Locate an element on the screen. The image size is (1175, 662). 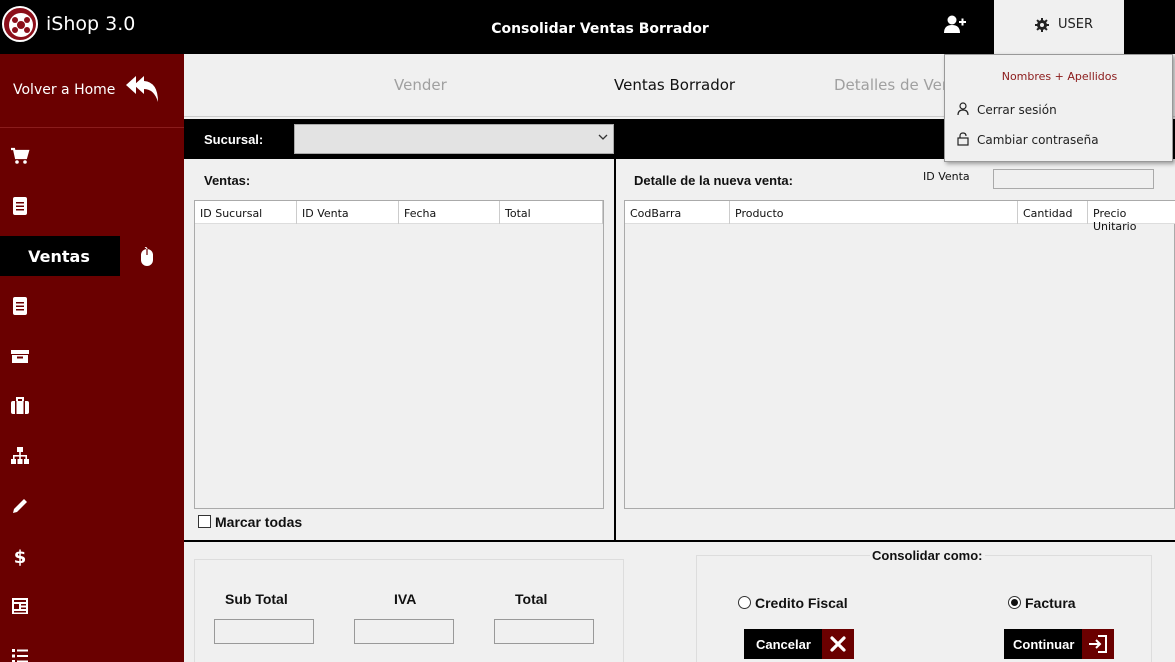
column-header: Fecha is located at coordinates (449, 212).